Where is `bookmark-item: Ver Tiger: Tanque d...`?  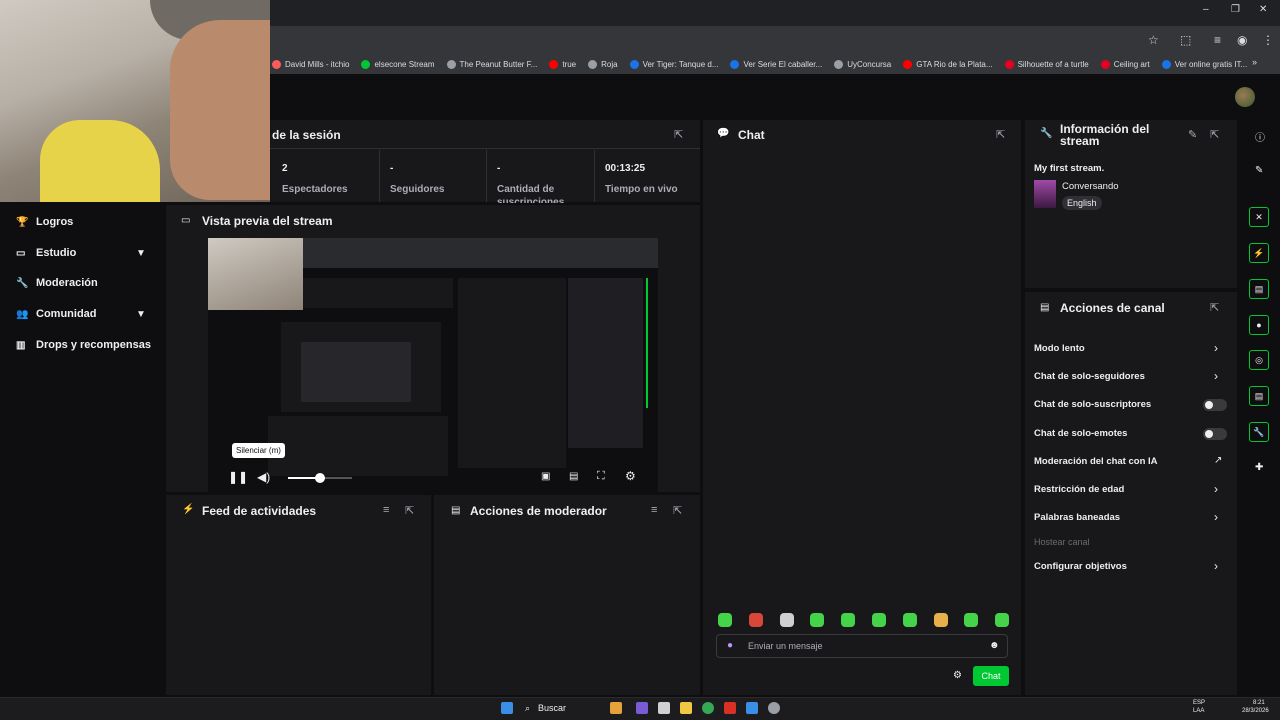 bookmark-item: Ver Tiger: Tanque d... is located at coordinates (673, 64).